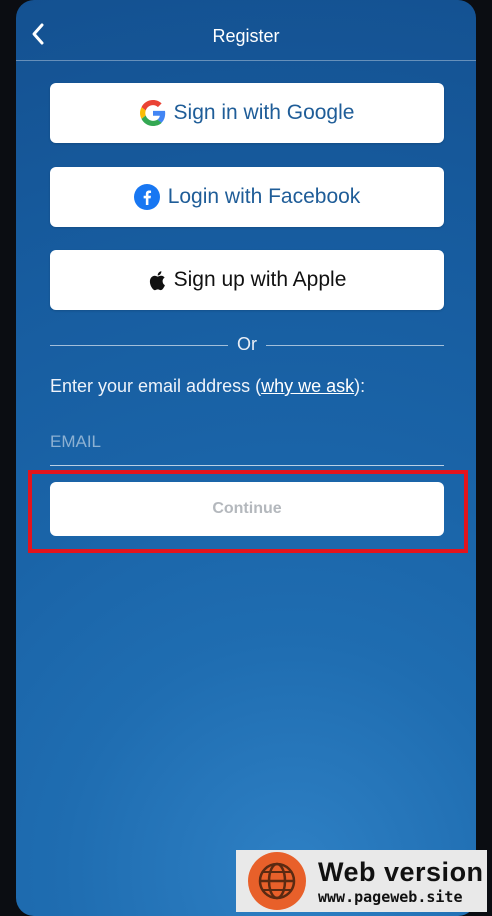  I want to click on highlight-box, so click(248, 511).